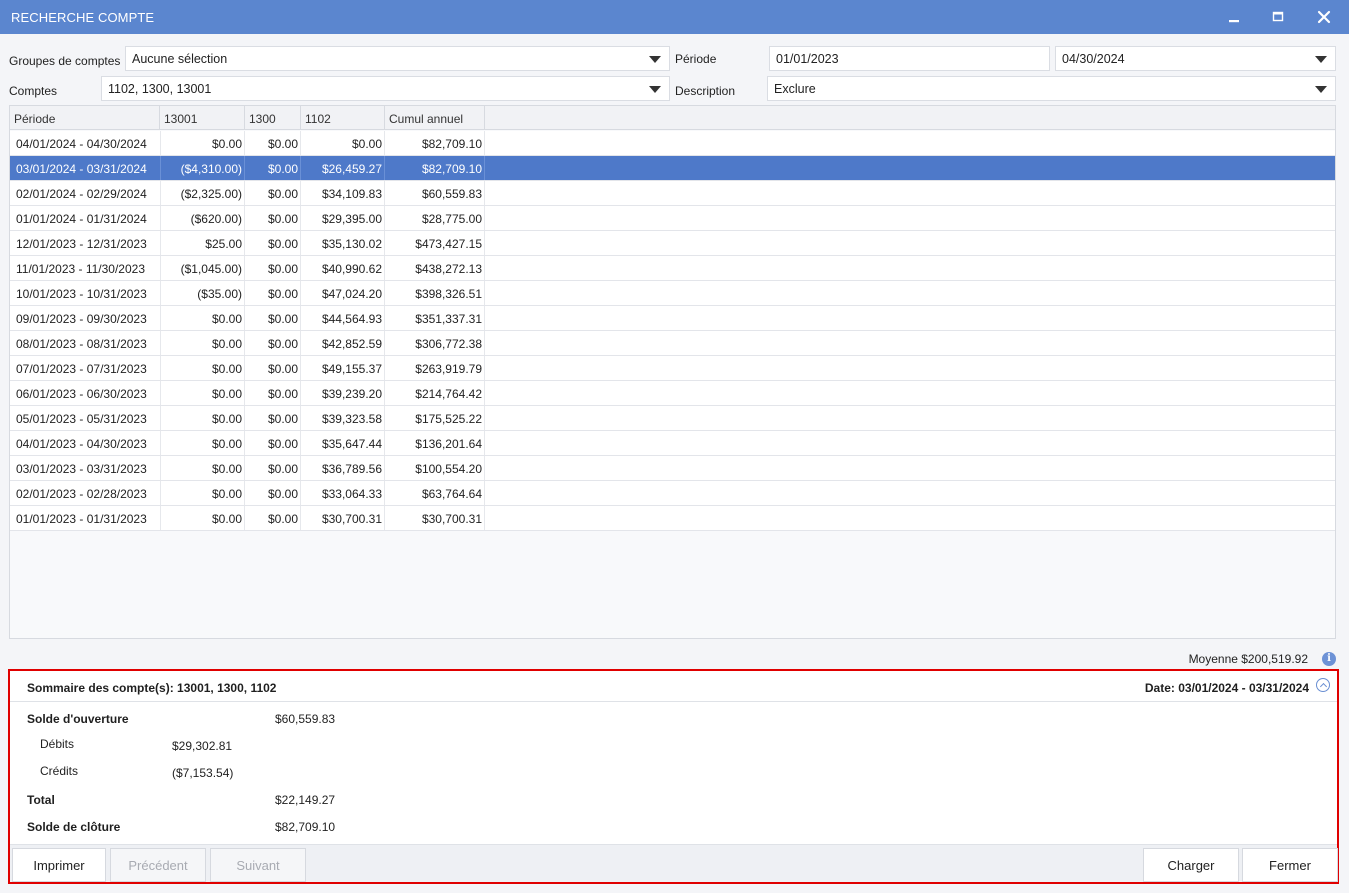  Describe the element at coordinates (85, 118) in the screenshot. I see `column-header-period: Période` at that location.